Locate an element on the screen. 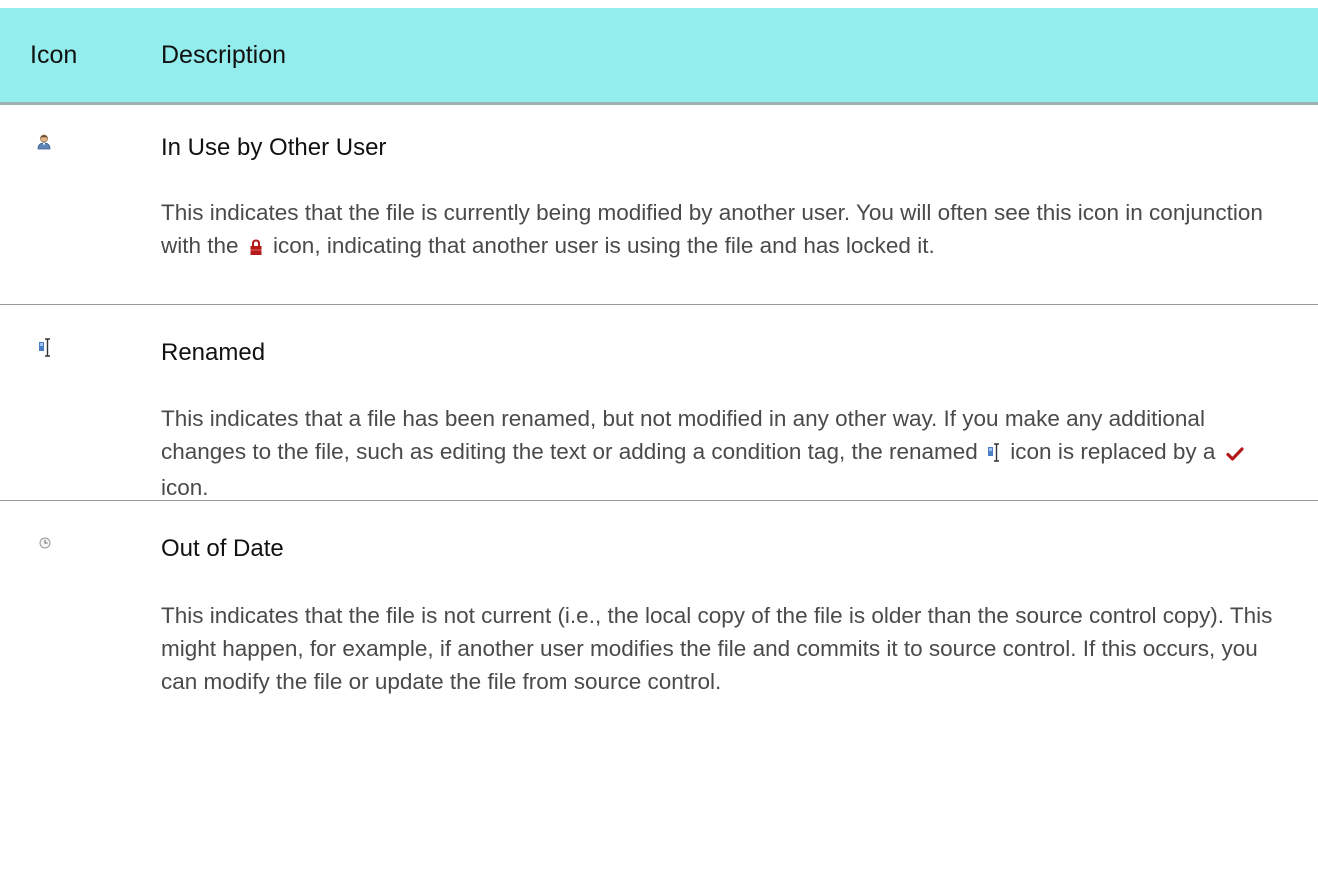 Image resolution: width=1318 pixels, height=883 pixels. table-header: Icon Description is located at coordinates (659, 56).